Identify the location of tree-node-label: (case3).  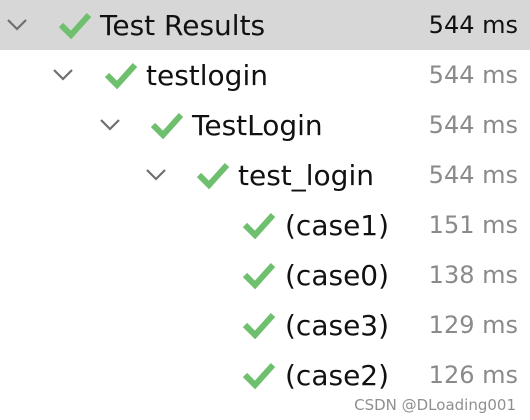
(337, 325).